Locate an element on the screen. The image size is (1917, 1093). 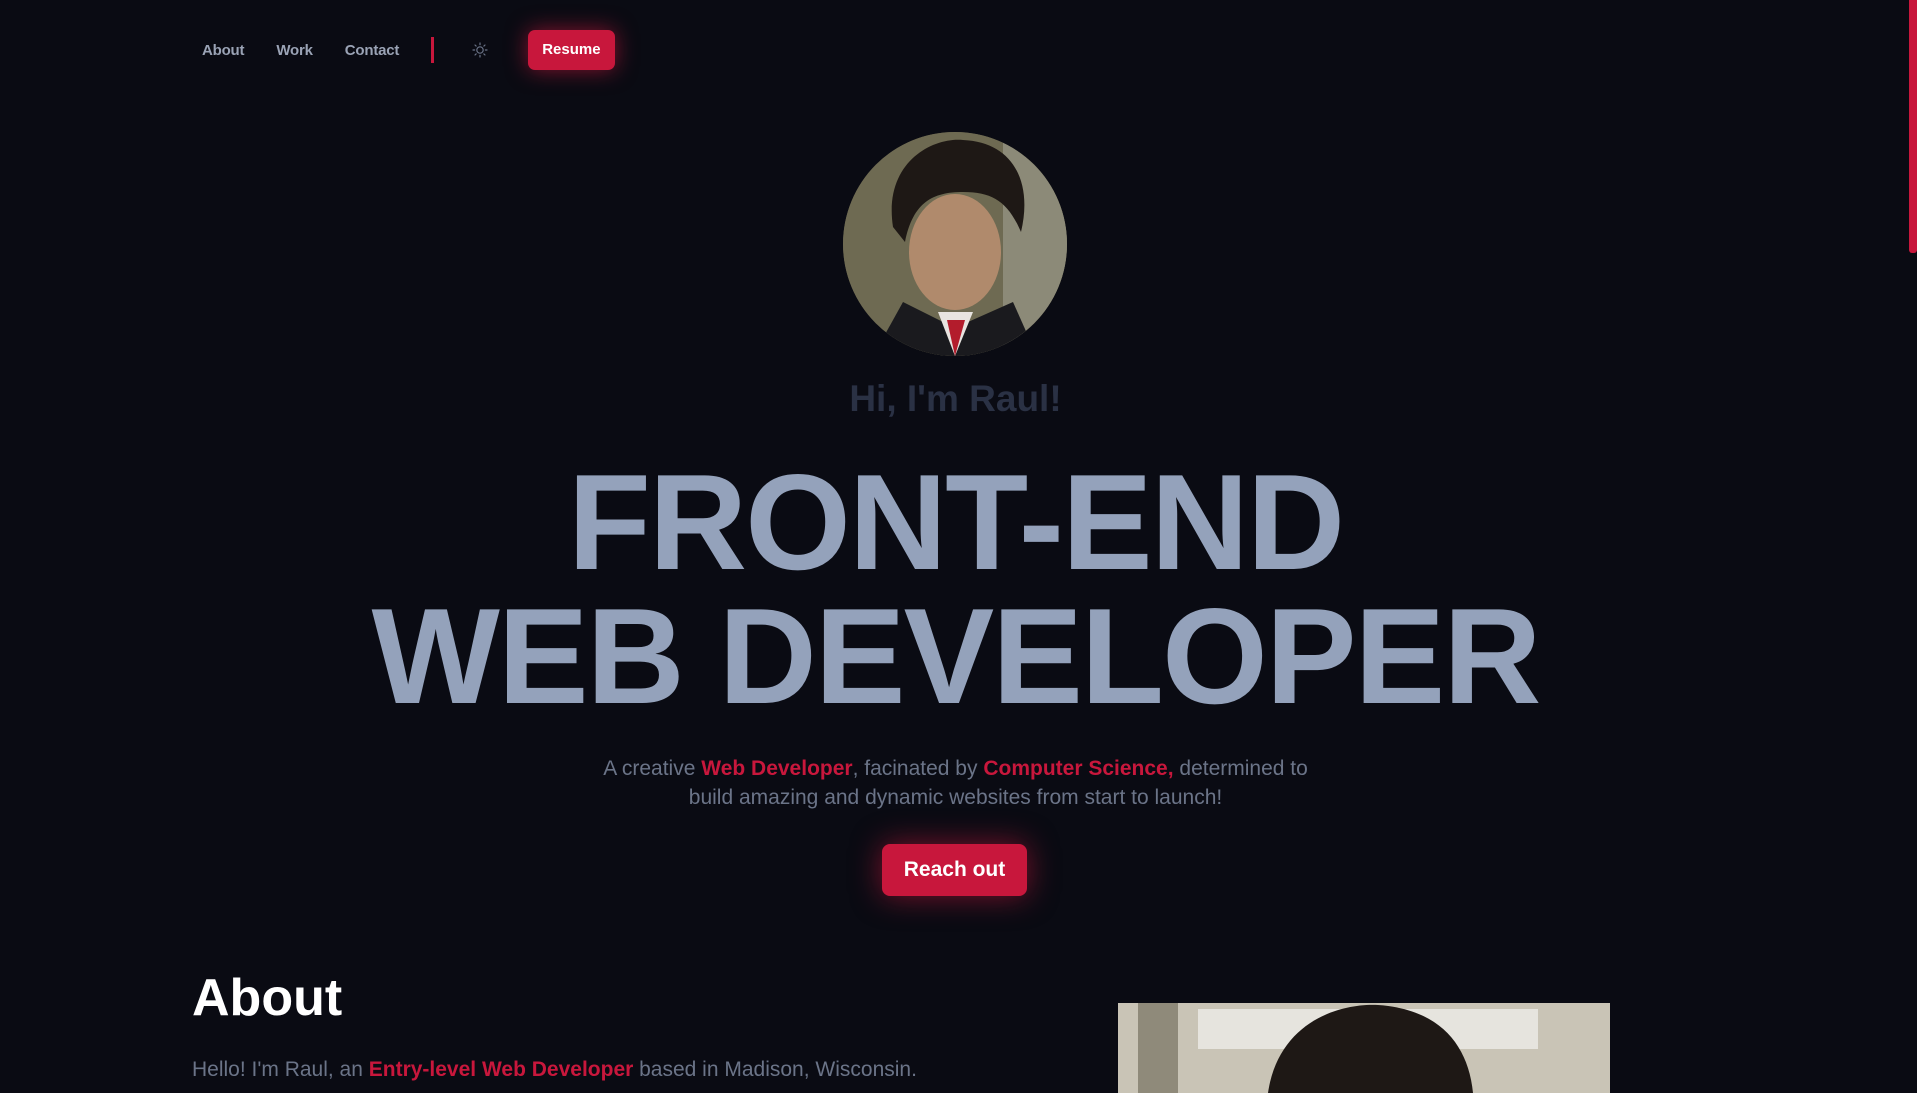
nav-link-work: Work is located at coordinates (294, 50).